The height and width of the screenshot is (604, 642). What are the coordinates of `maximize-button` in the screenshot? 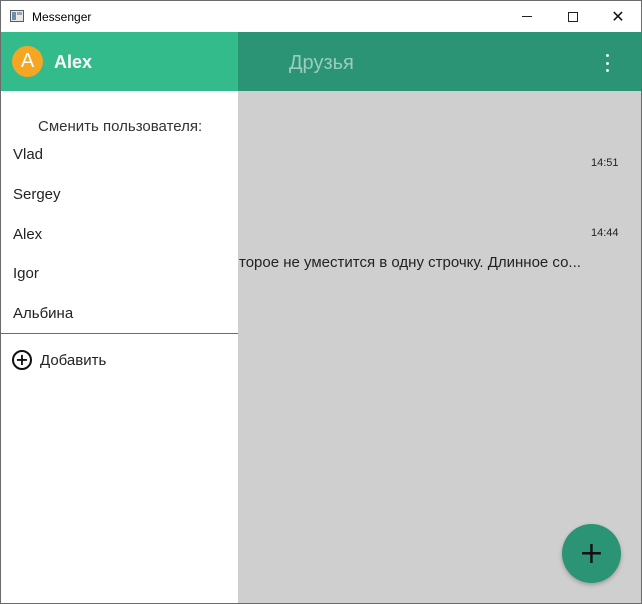 It's located at (573, 16).